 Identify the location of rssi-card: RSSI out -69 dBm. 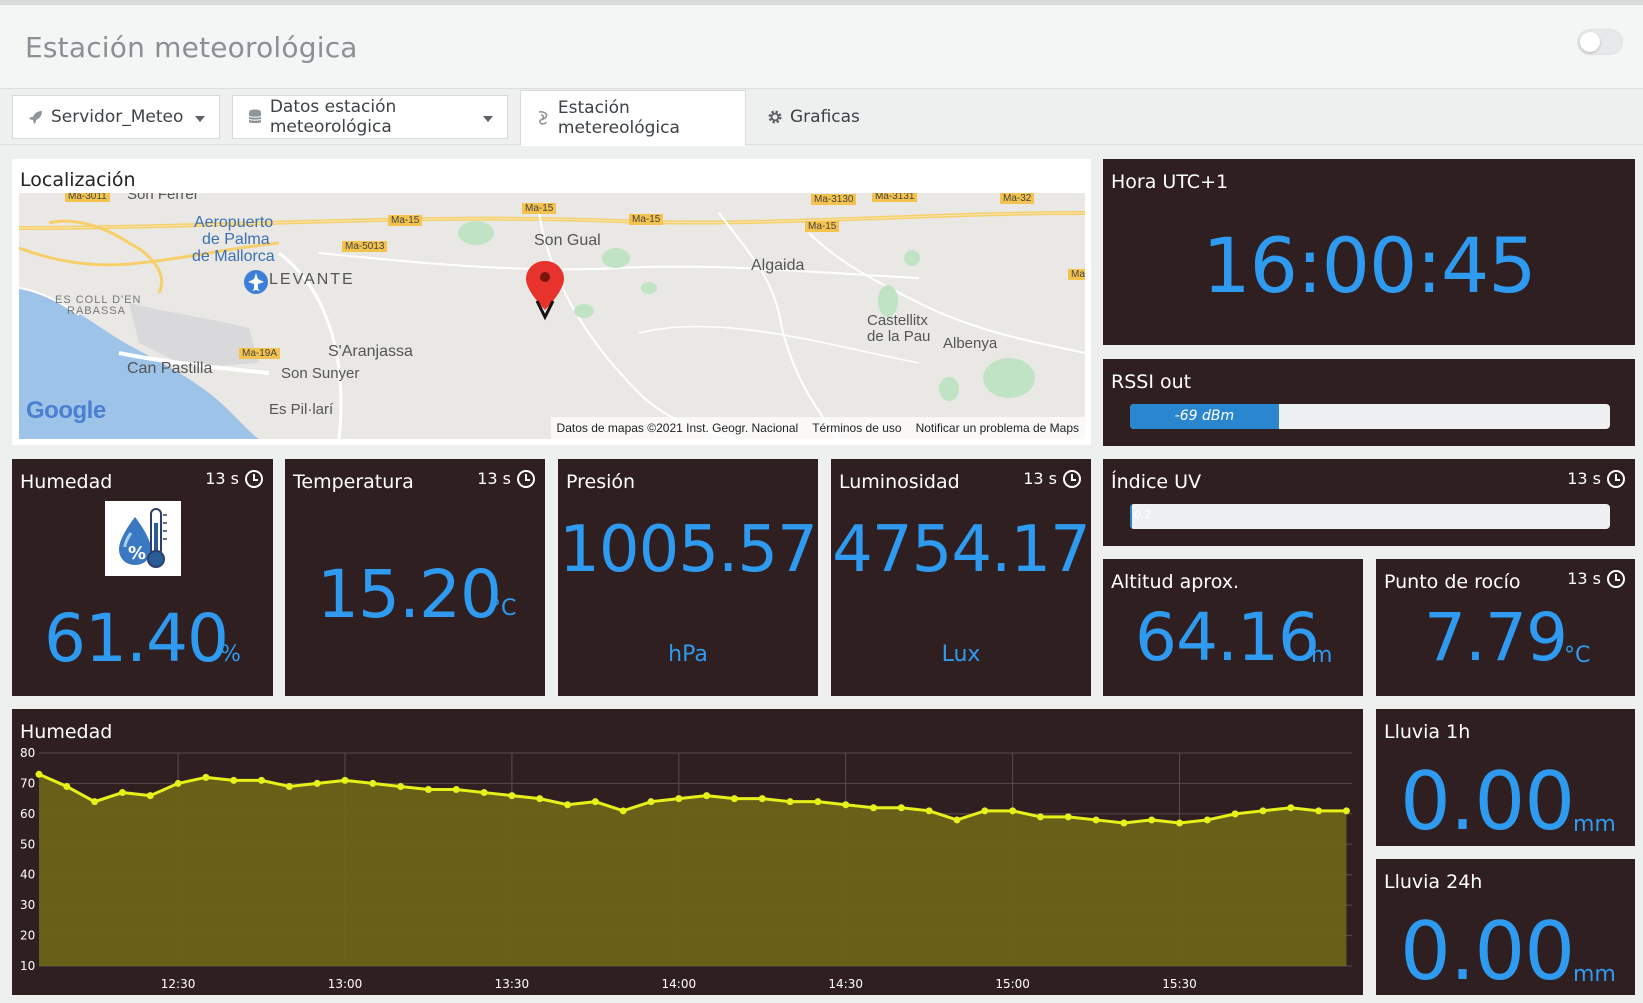
(1369, 402).